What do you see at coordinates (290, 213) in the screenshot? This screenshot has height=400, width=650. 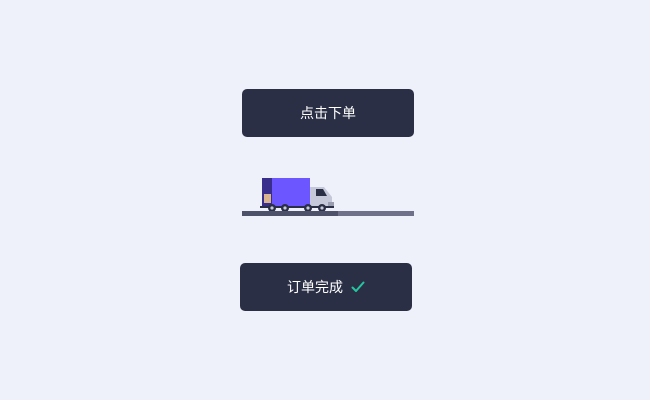 I see `delivery-progress-fill` at bounding box center [290, 213].